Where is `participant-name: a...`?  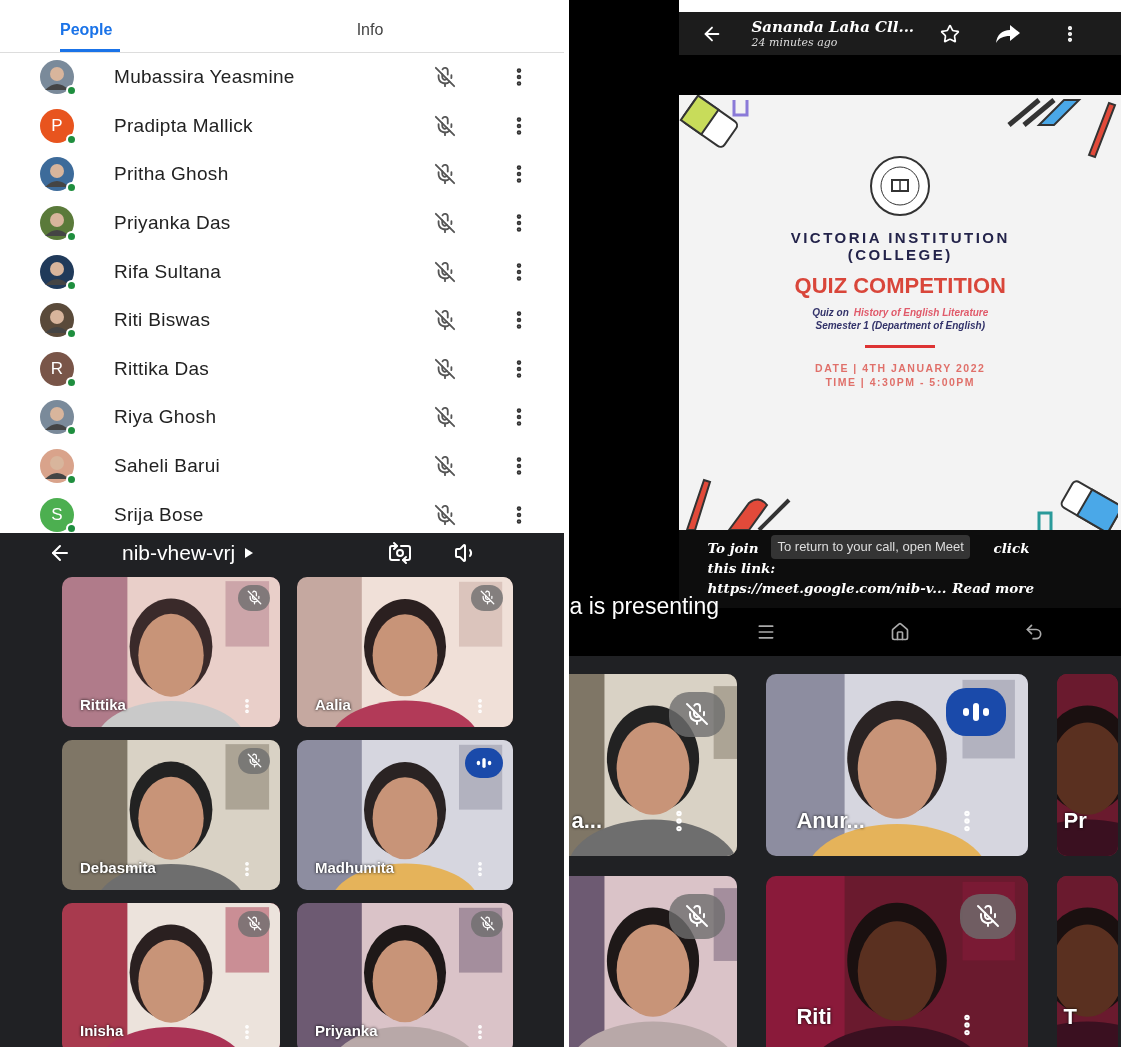
participant-name: a... is located at coordinates (587, 821).